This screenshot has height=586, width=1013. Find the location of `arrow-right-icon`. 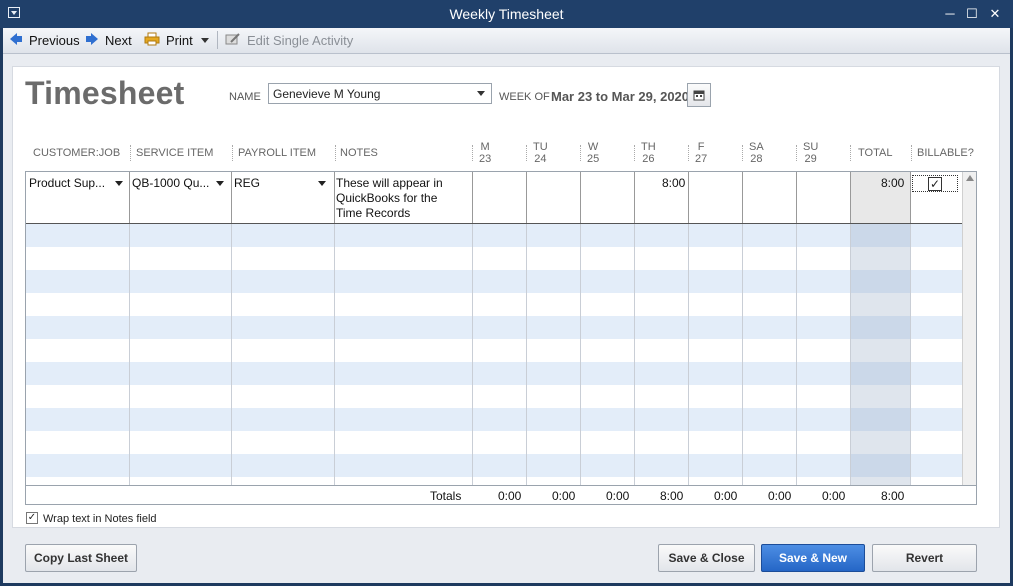

arrow-right-icon is located at coordinates (92, 40).